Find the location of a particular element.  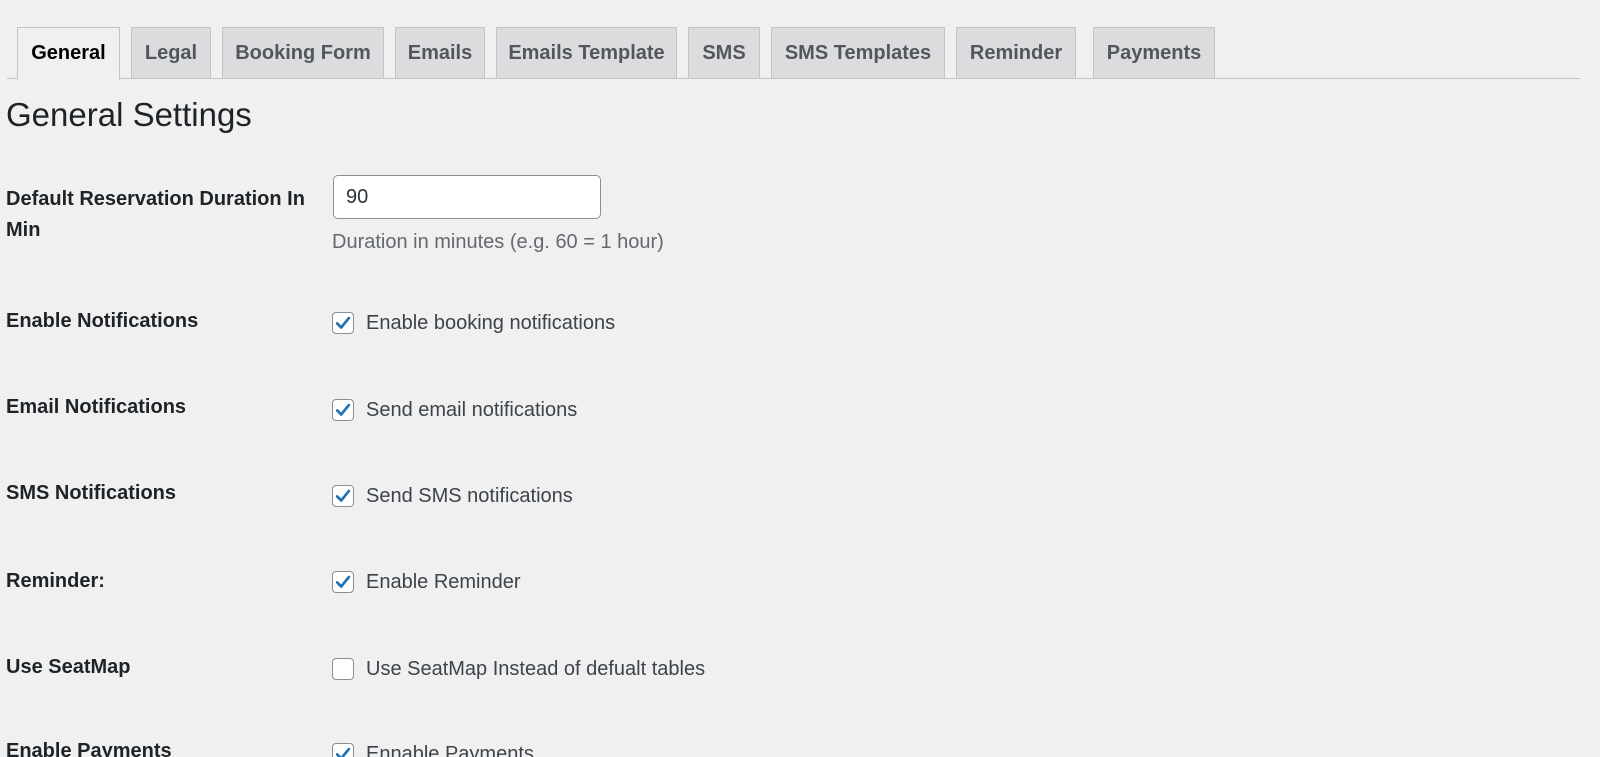

sms-notifications-checkbox is located at coordinates (343, 496).